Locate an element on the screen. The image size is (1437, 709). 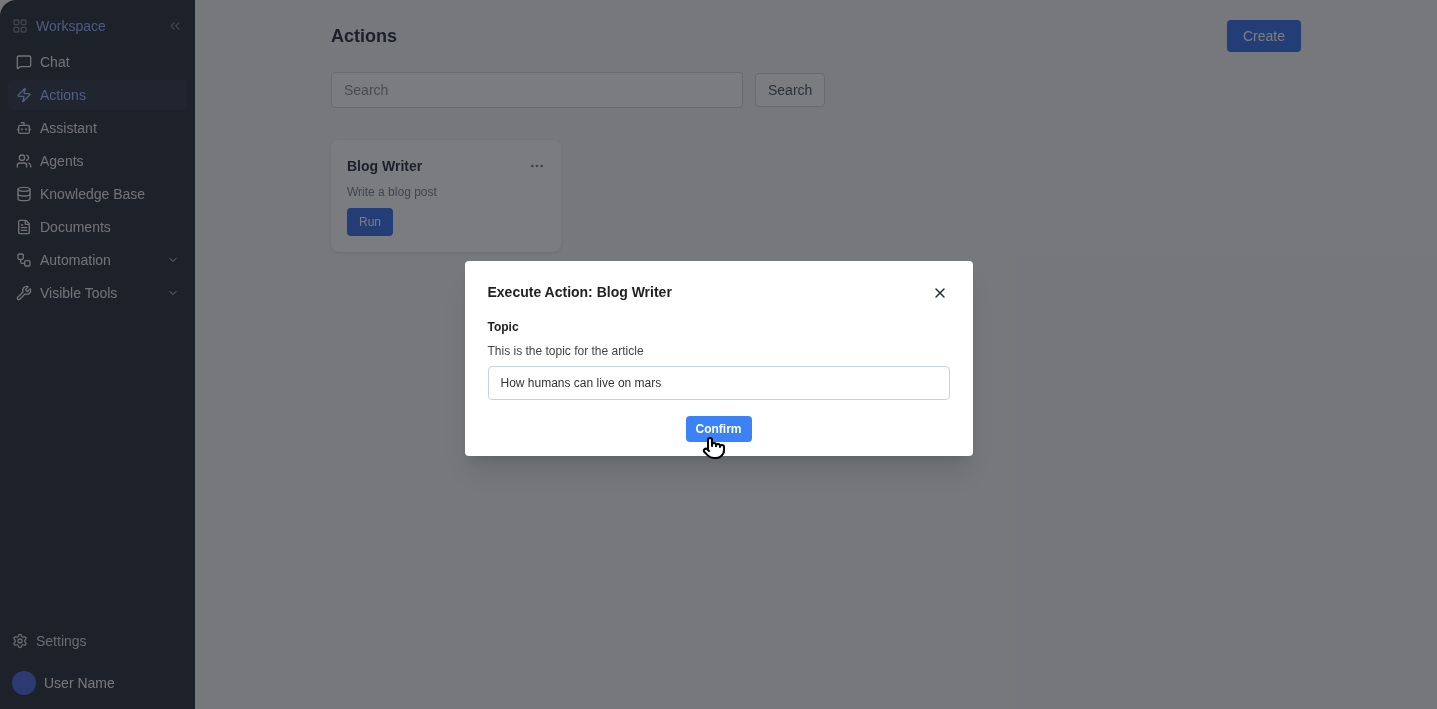
settings-item: Settings is located at coordinates (97, 641).